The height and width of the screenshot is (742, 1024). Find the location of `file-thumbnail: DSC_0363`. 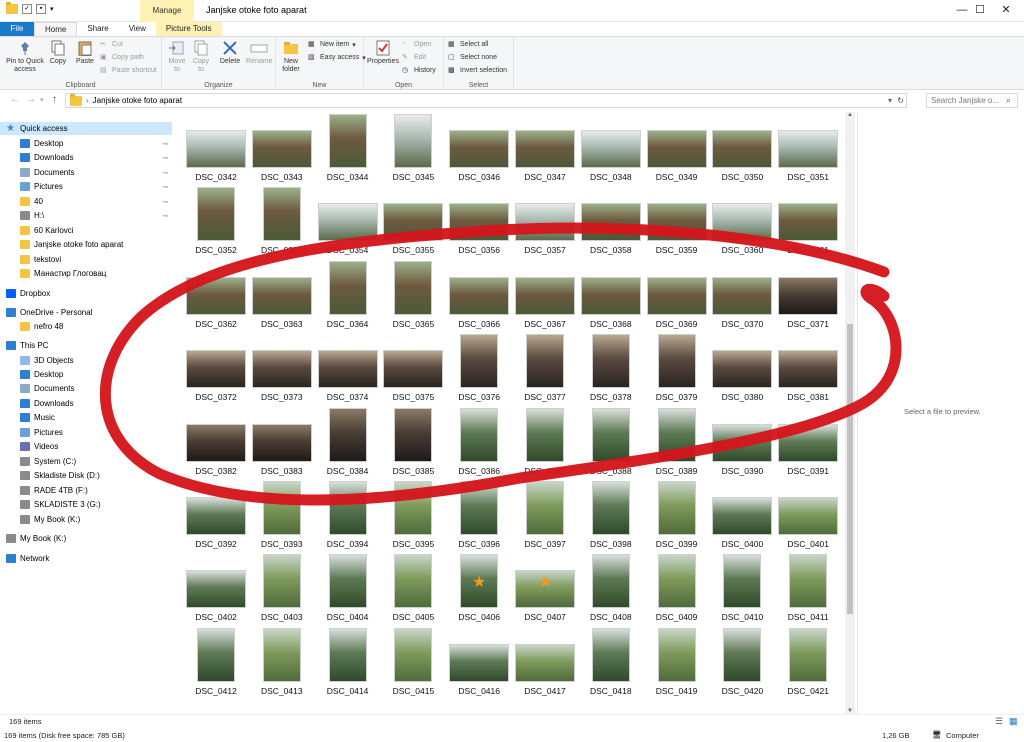

file-thumbnail: DSC_0363 is located at coordinates (282, 295).